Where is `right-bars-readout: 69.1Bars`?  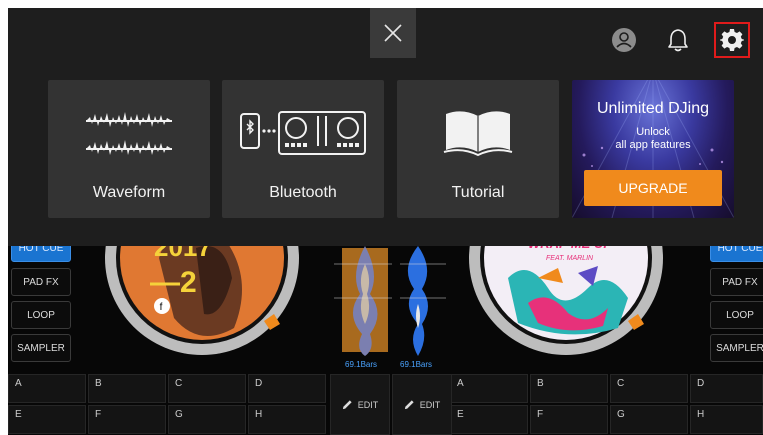
right-bars-readout: 69.1Bars is located at coordinates (416, 364).